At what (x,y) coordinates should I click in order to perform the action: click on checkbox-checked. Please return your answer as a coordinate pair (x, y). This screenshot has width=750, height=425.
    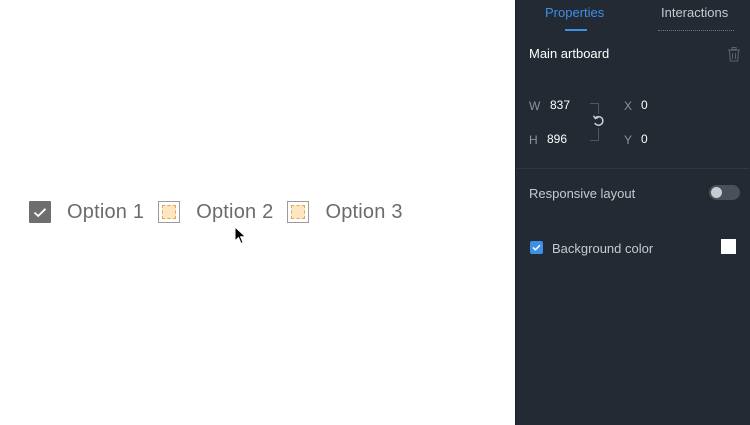
    Looking at the image, I should click on (40, 212).